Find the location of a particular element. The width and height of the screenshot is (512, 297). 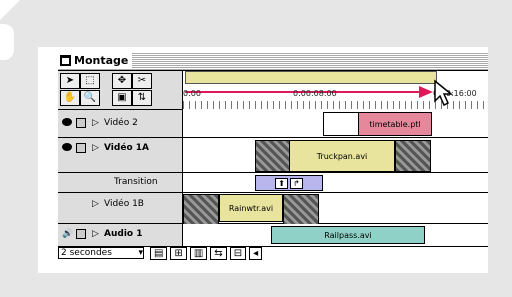

clip-label: Truckpan.avi is located at coordinates (342, 156).